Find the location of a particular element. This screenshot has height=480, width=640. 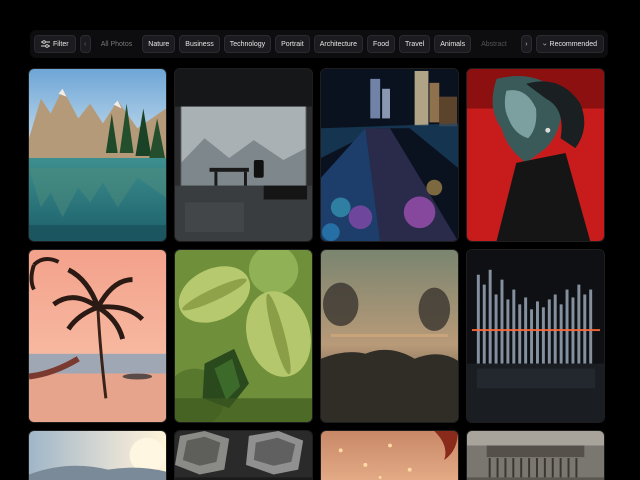

gallery-image-glass-office is located at coordinates (243, 155).